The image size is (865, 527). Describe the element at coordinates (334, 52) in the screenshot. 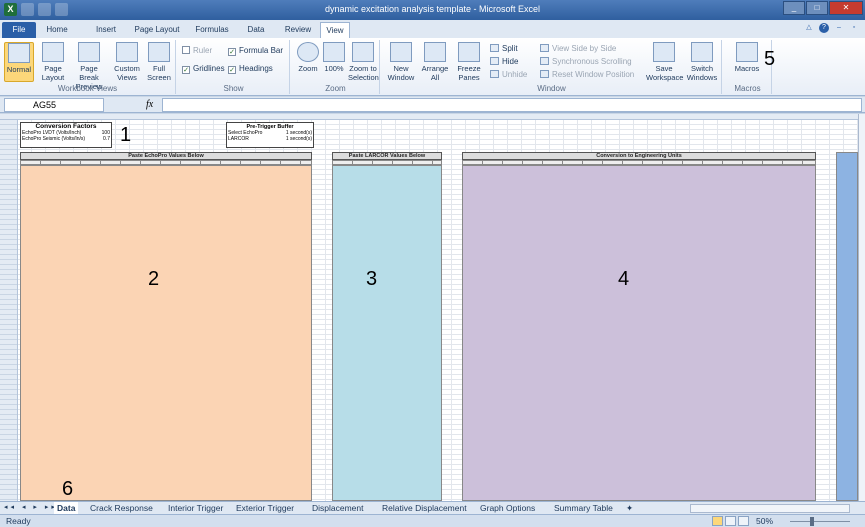

I see `zoom-100-icon` at that location.